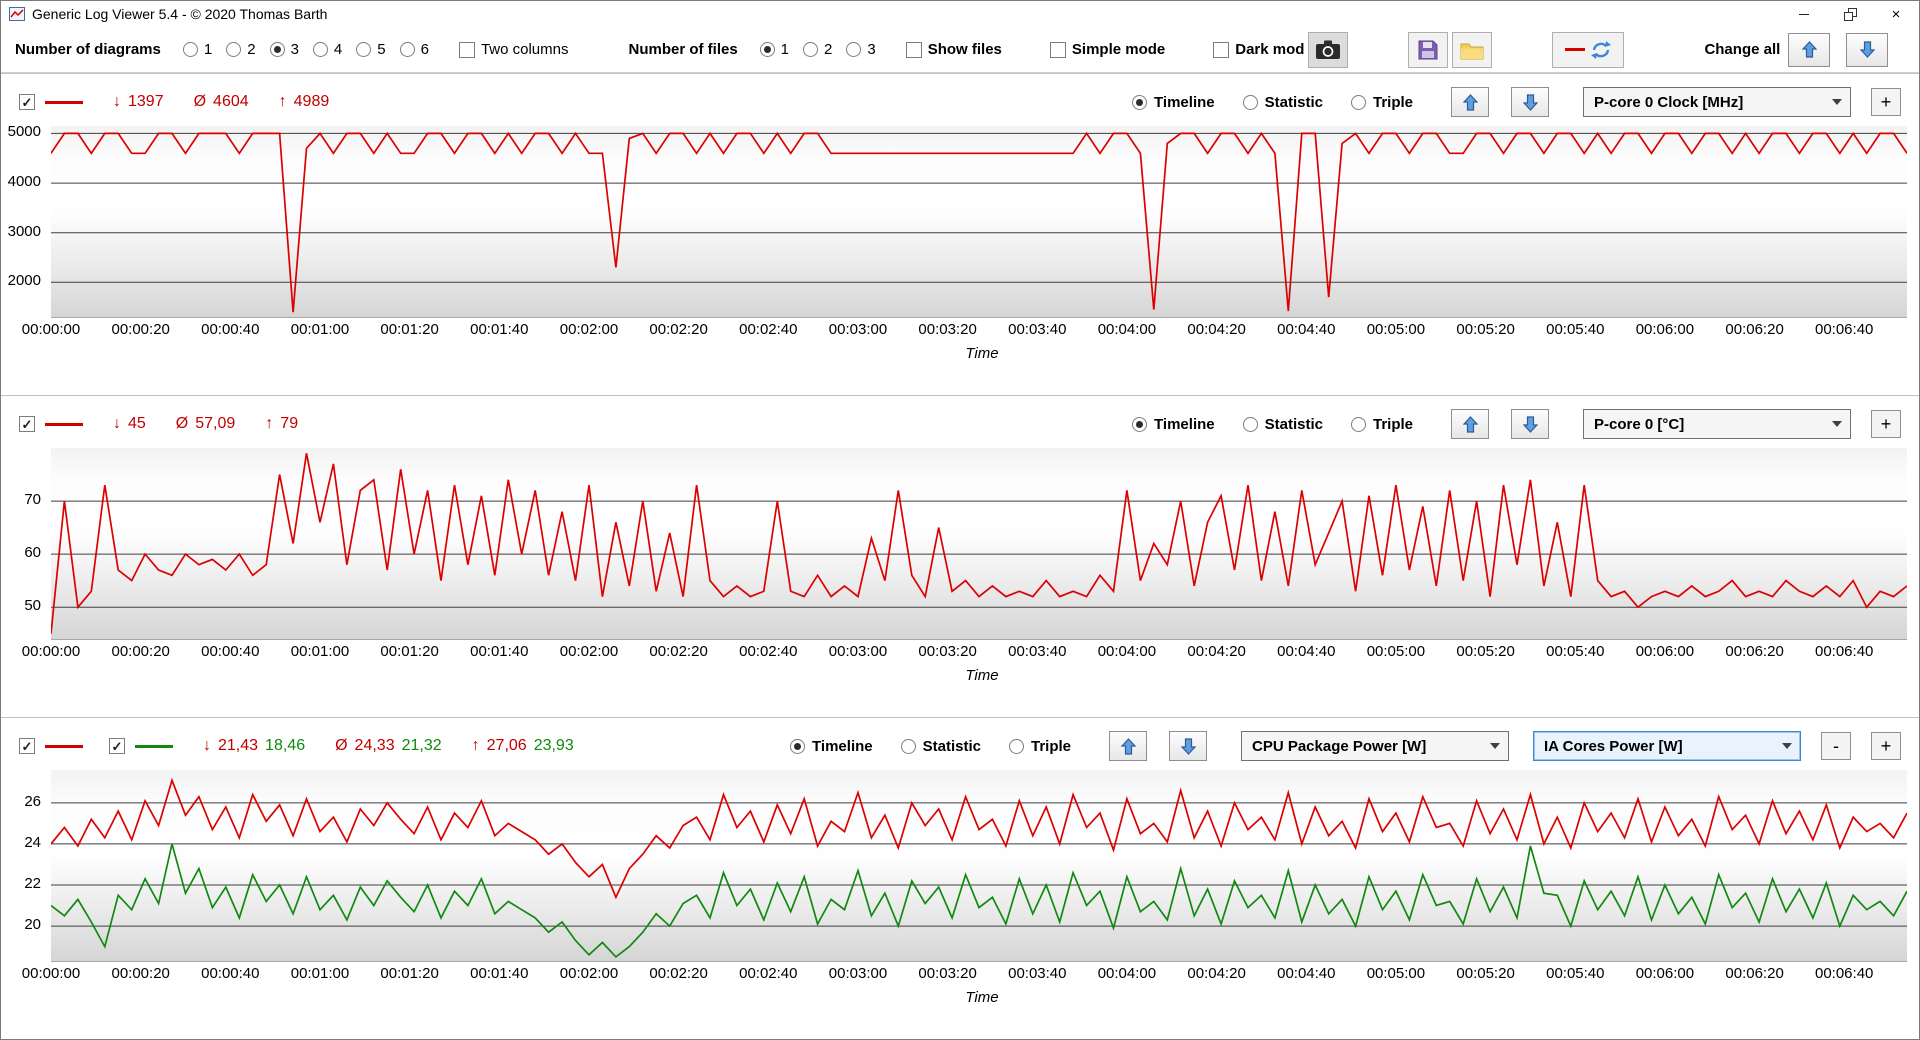 The height and width of the screenshot is (1040, 1920). I want to click on stat-min: ↓ 1397, so click(138, 101).